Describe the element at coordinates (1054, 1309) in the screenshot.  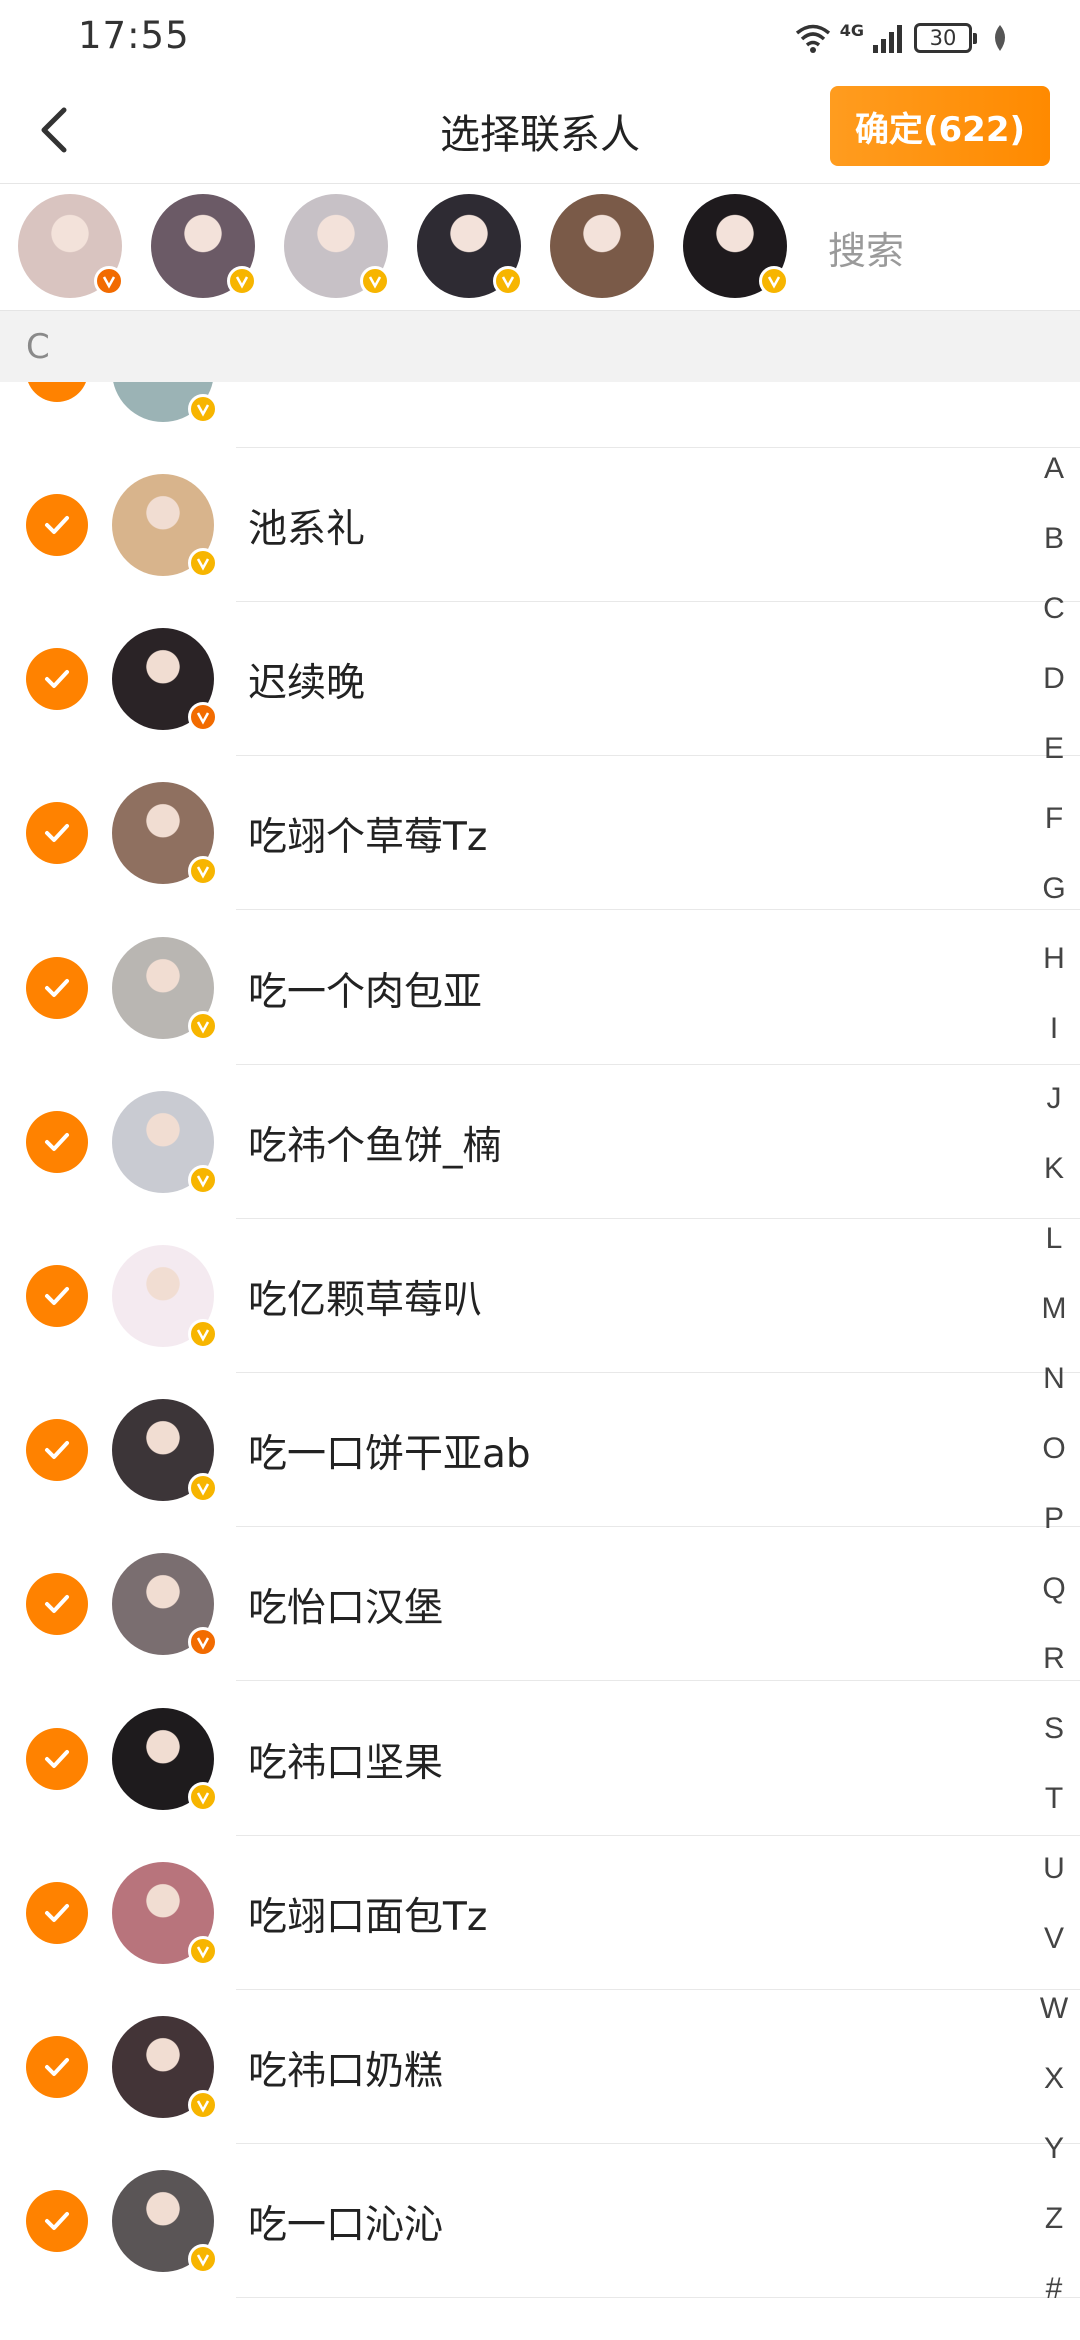
I see `index-letter: M` at that location.